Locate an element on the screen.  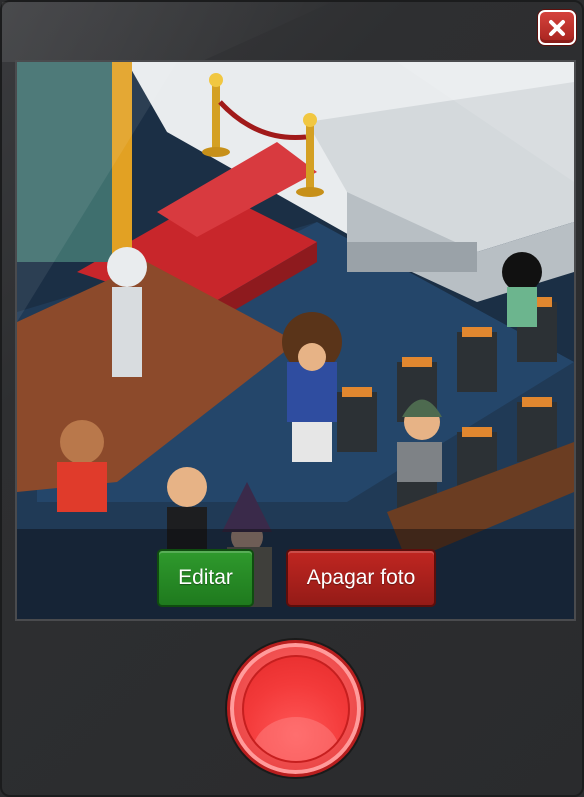
shutter-button is located at coordinates (295, 708).